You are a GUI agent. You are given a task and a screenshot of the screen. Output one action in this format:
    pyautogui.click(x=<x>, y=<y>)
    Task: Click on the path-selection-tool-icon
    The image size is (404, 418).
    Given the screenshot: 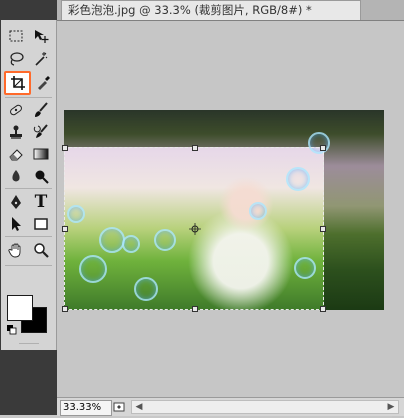 What is the action you would take?
    pyautogui.click(x=16, y=224)
    